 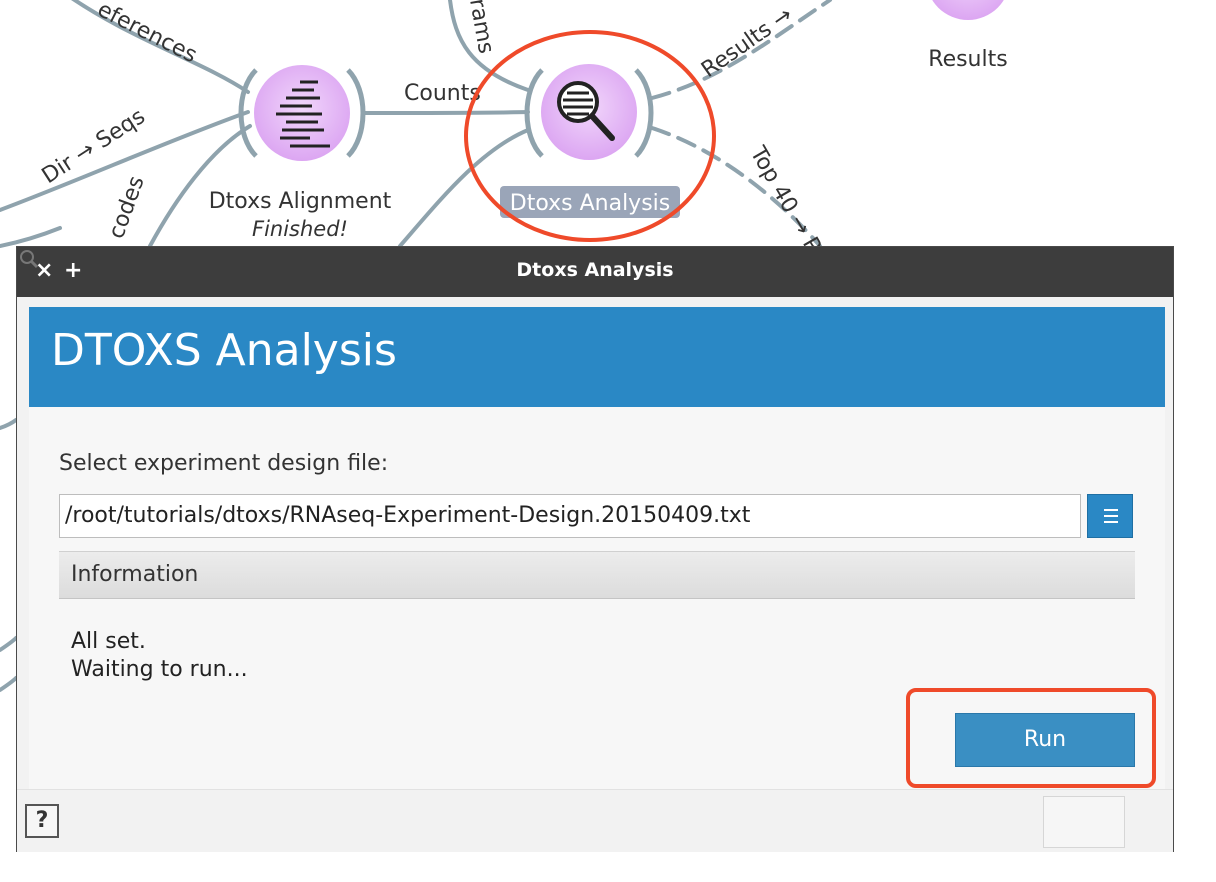 I want to click on edge-label-references: eferences, so click(x=147, y=34).